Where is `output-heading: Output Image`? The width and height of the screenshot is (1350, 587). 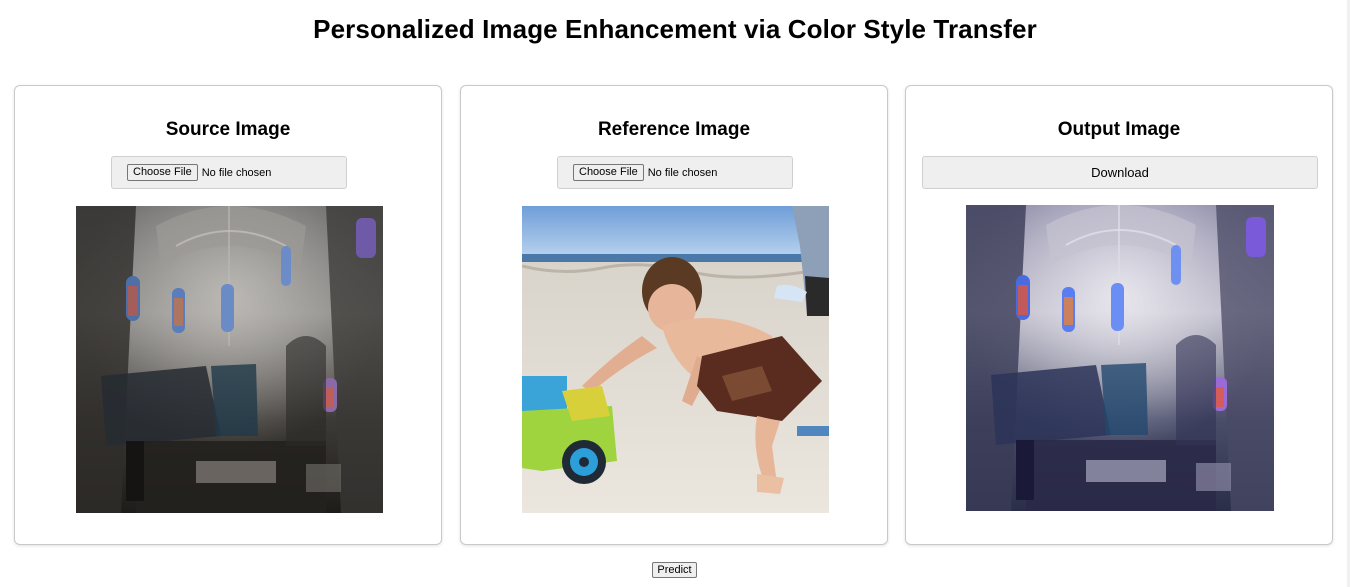
output-heading: Output Image is located at coordinates (1119, 129).